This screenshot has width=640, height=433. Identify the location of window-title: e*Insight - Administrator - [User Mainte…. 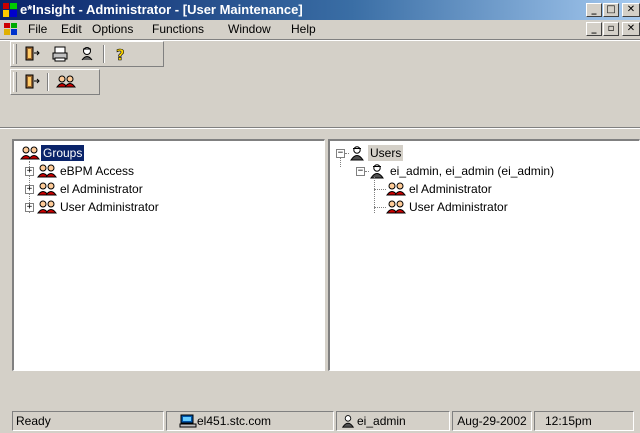
(161, 9).